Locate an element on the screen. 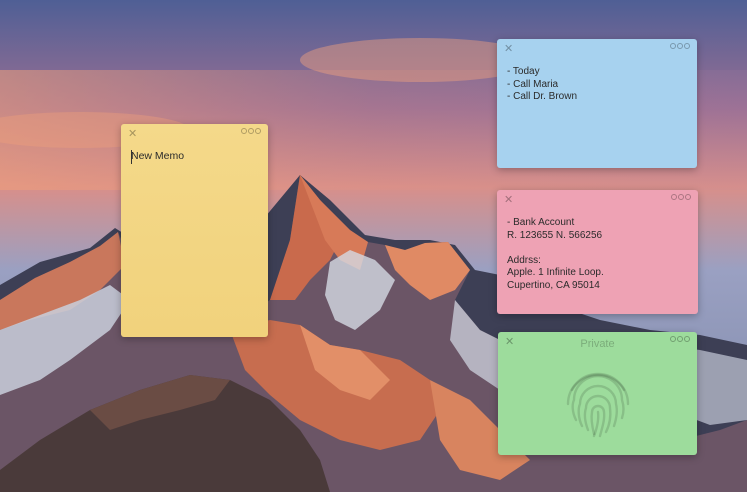 The width and height of the screenshot is (747, 492). fingerprint-icon is located at coordinates (598, 400).